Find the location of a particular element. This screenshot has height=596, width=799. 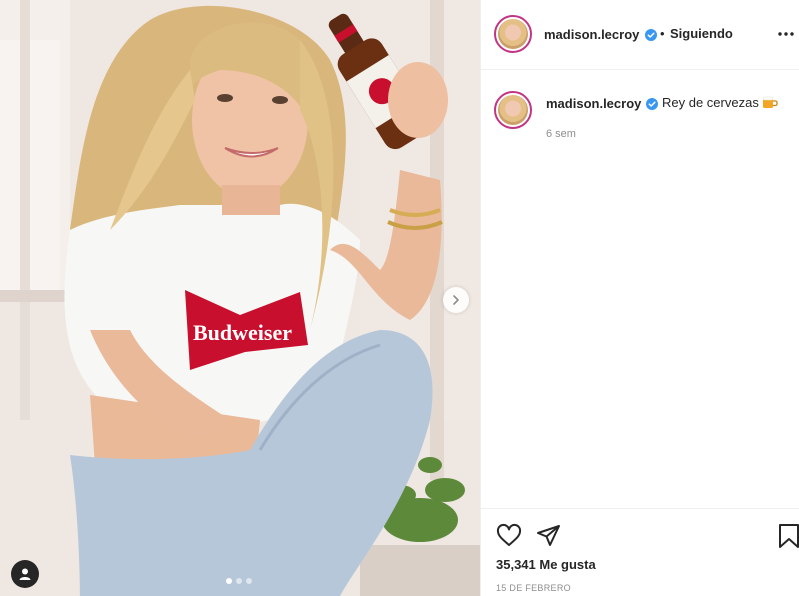

caption-username: madison.lecroy is located at coordinates (593, 103).